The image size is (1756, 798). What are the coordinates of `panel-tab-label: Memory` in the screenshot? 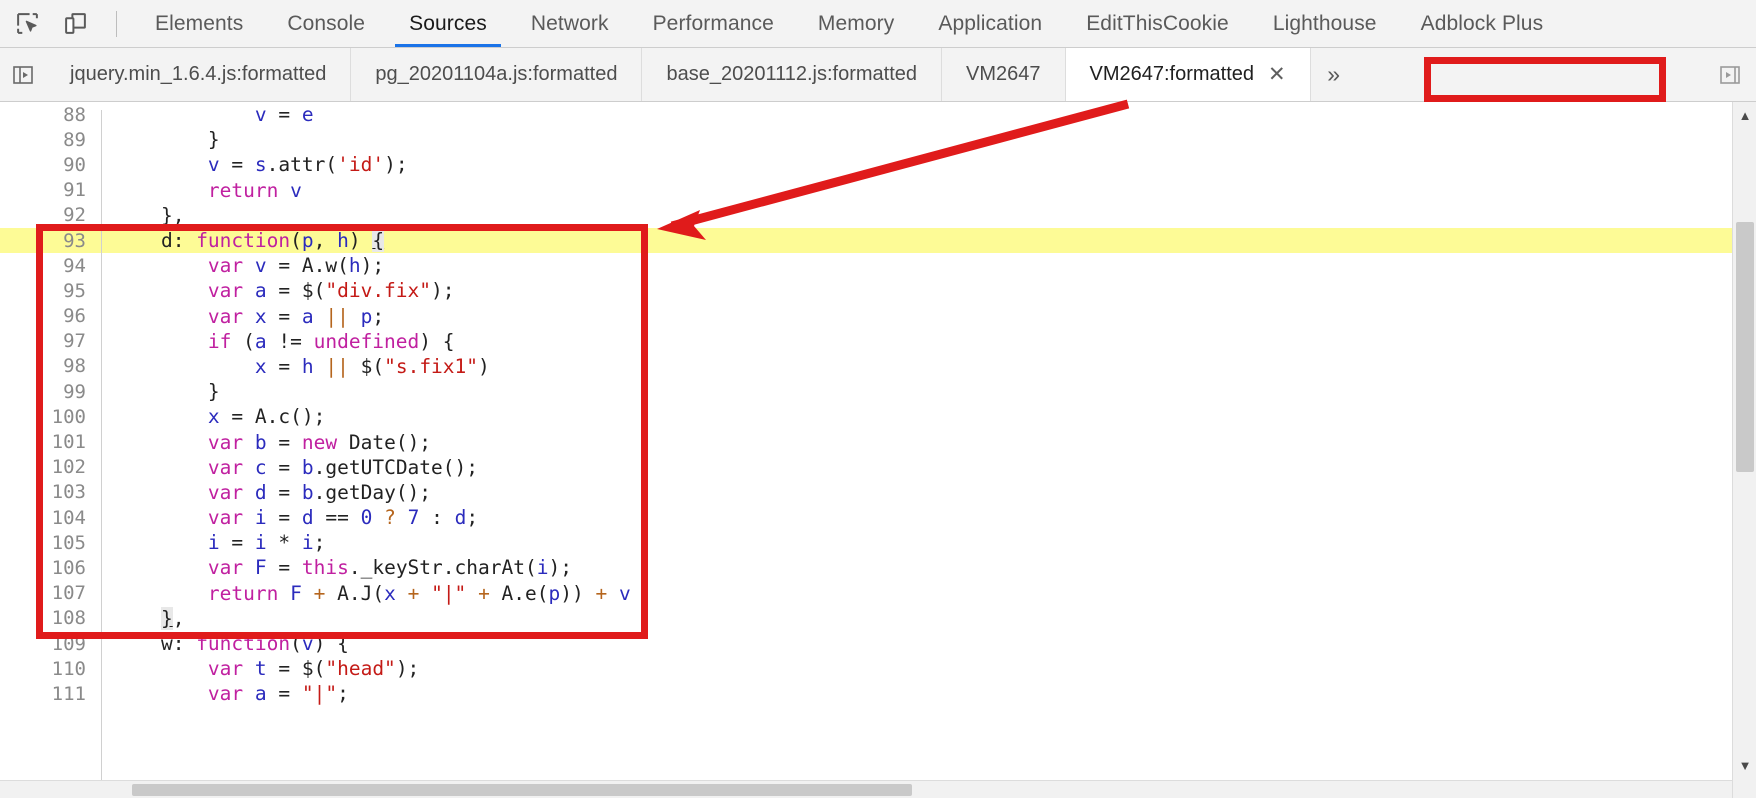 It's located at (856, 23).